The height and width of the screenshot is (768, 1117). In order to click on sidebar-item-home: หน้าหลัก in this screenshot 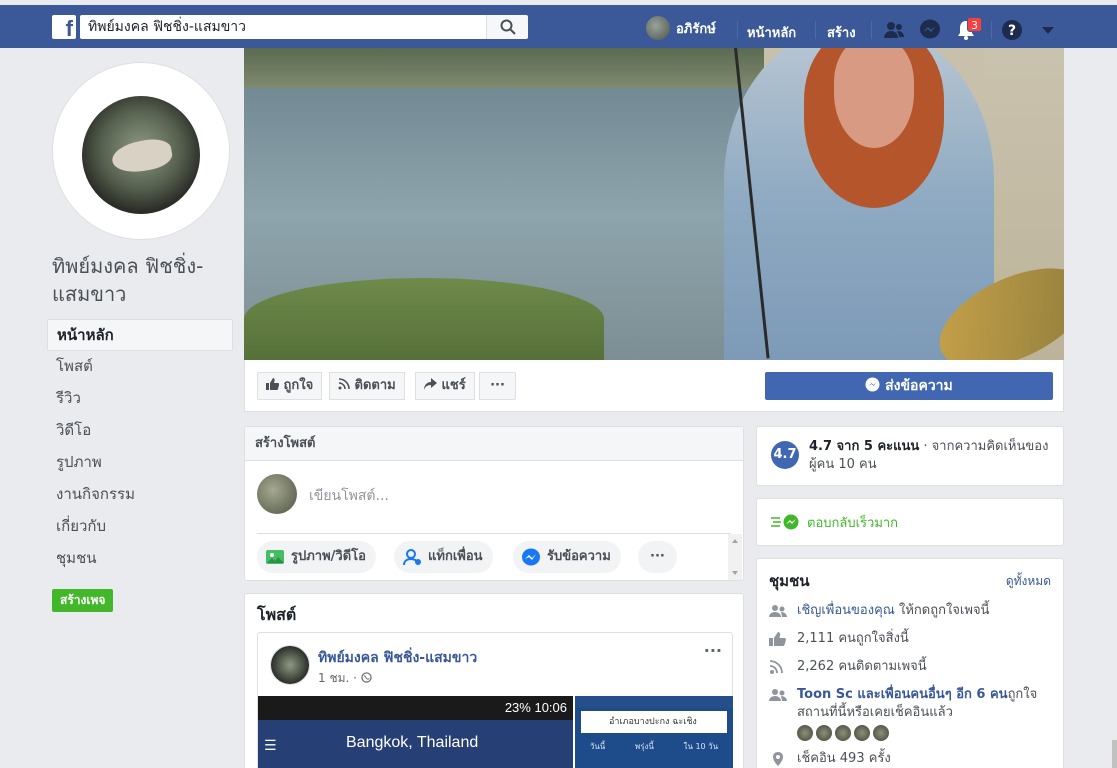, I will do `click(140, 335)`.